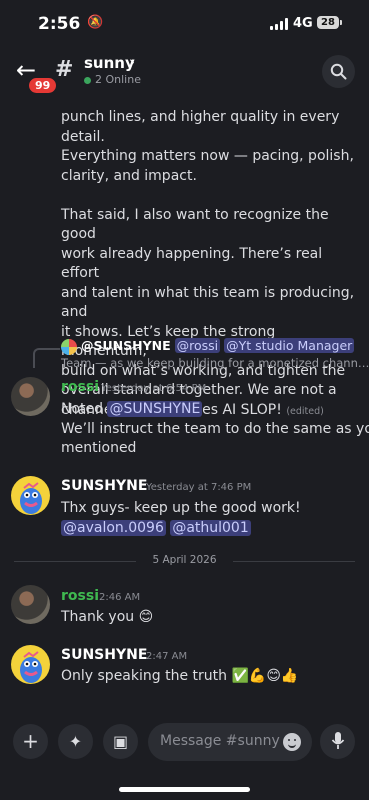 The height and width of the screenshot is (800, 369). What do you see at coordinates (220, 741) in the screenshot?
I see `message-input-placeholder: Message #sunny` at bounding box center [220, 741].